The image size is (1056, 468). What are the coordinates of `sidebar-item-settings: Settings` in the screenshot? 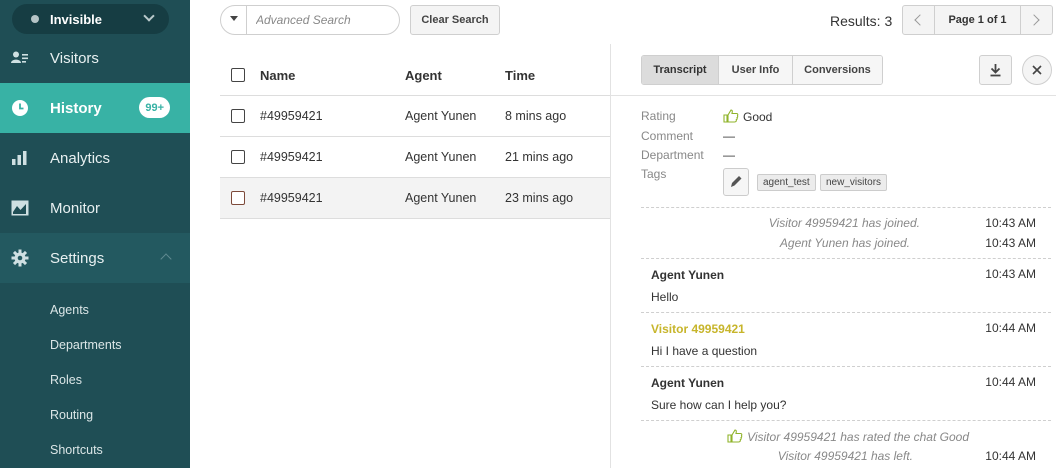 It's located at (95, 258).